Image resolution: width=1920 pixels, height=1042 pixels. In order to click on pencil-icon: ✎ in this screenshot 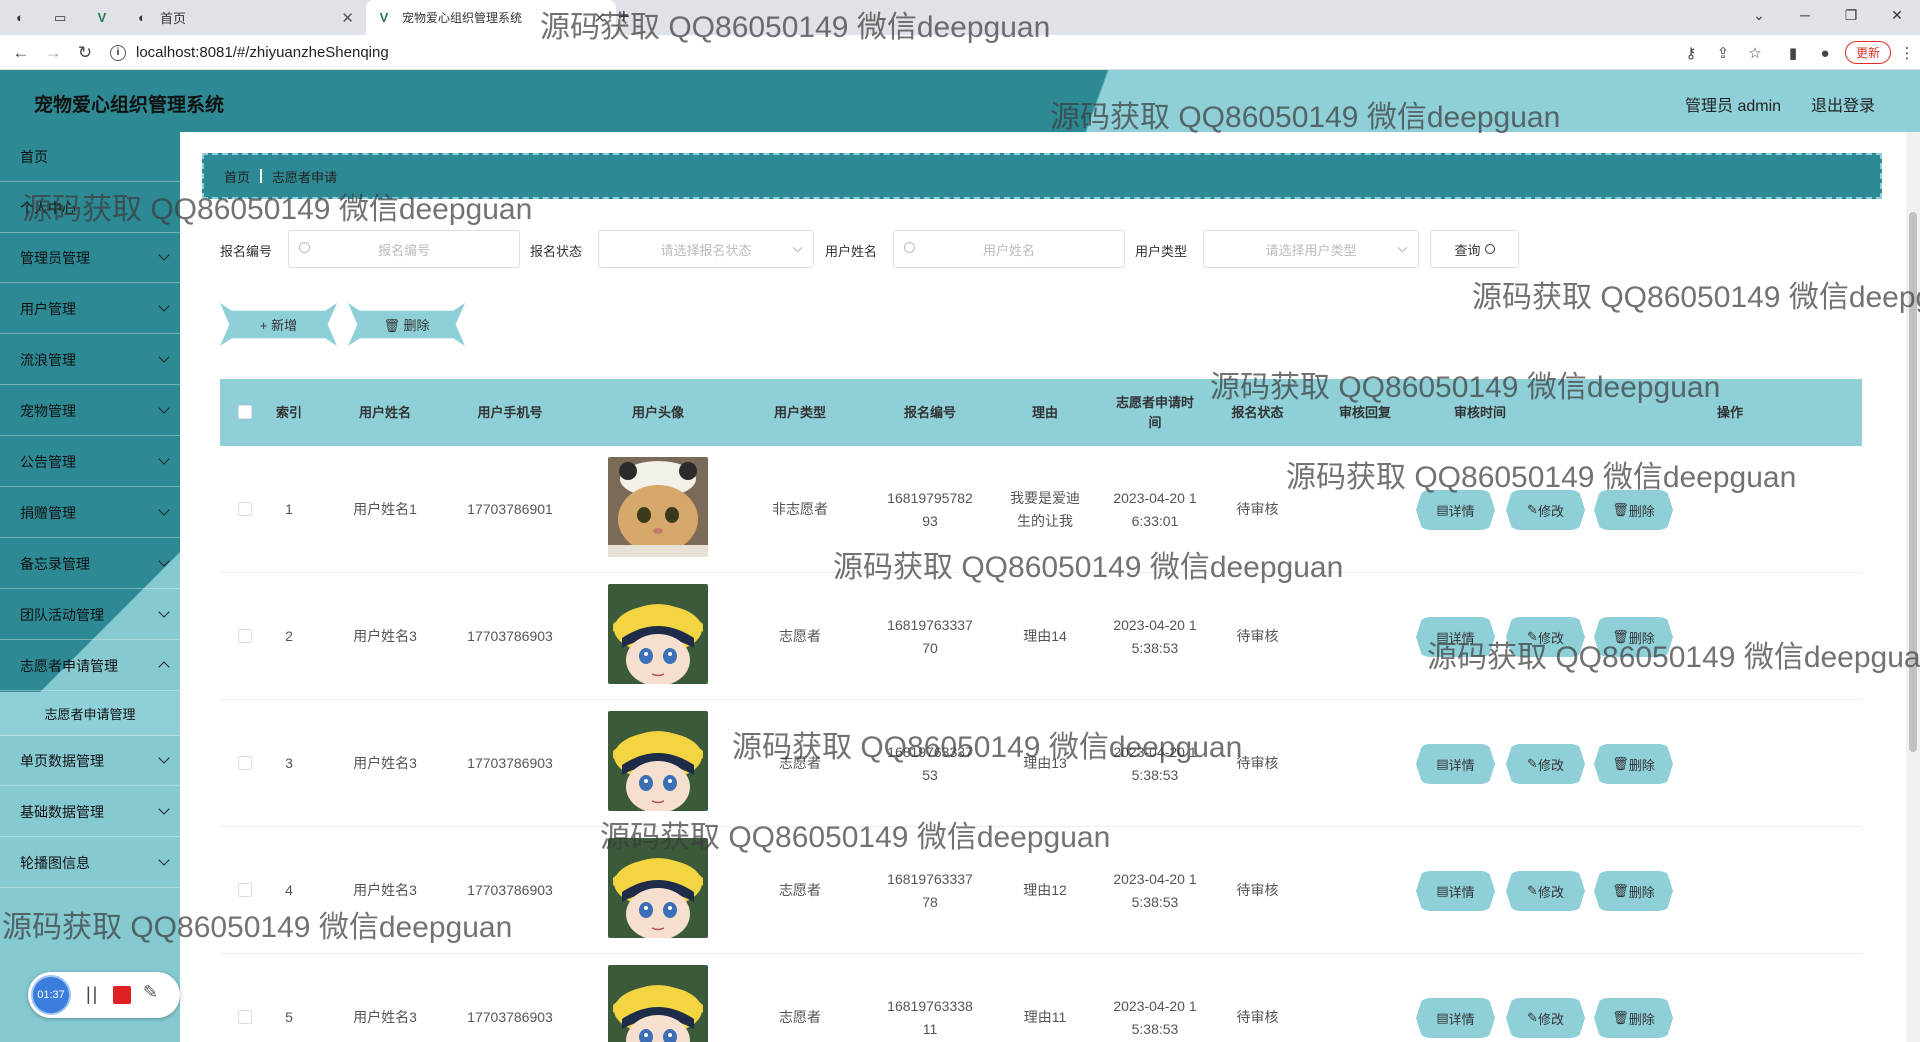, I will do `click(1532, 636)`.